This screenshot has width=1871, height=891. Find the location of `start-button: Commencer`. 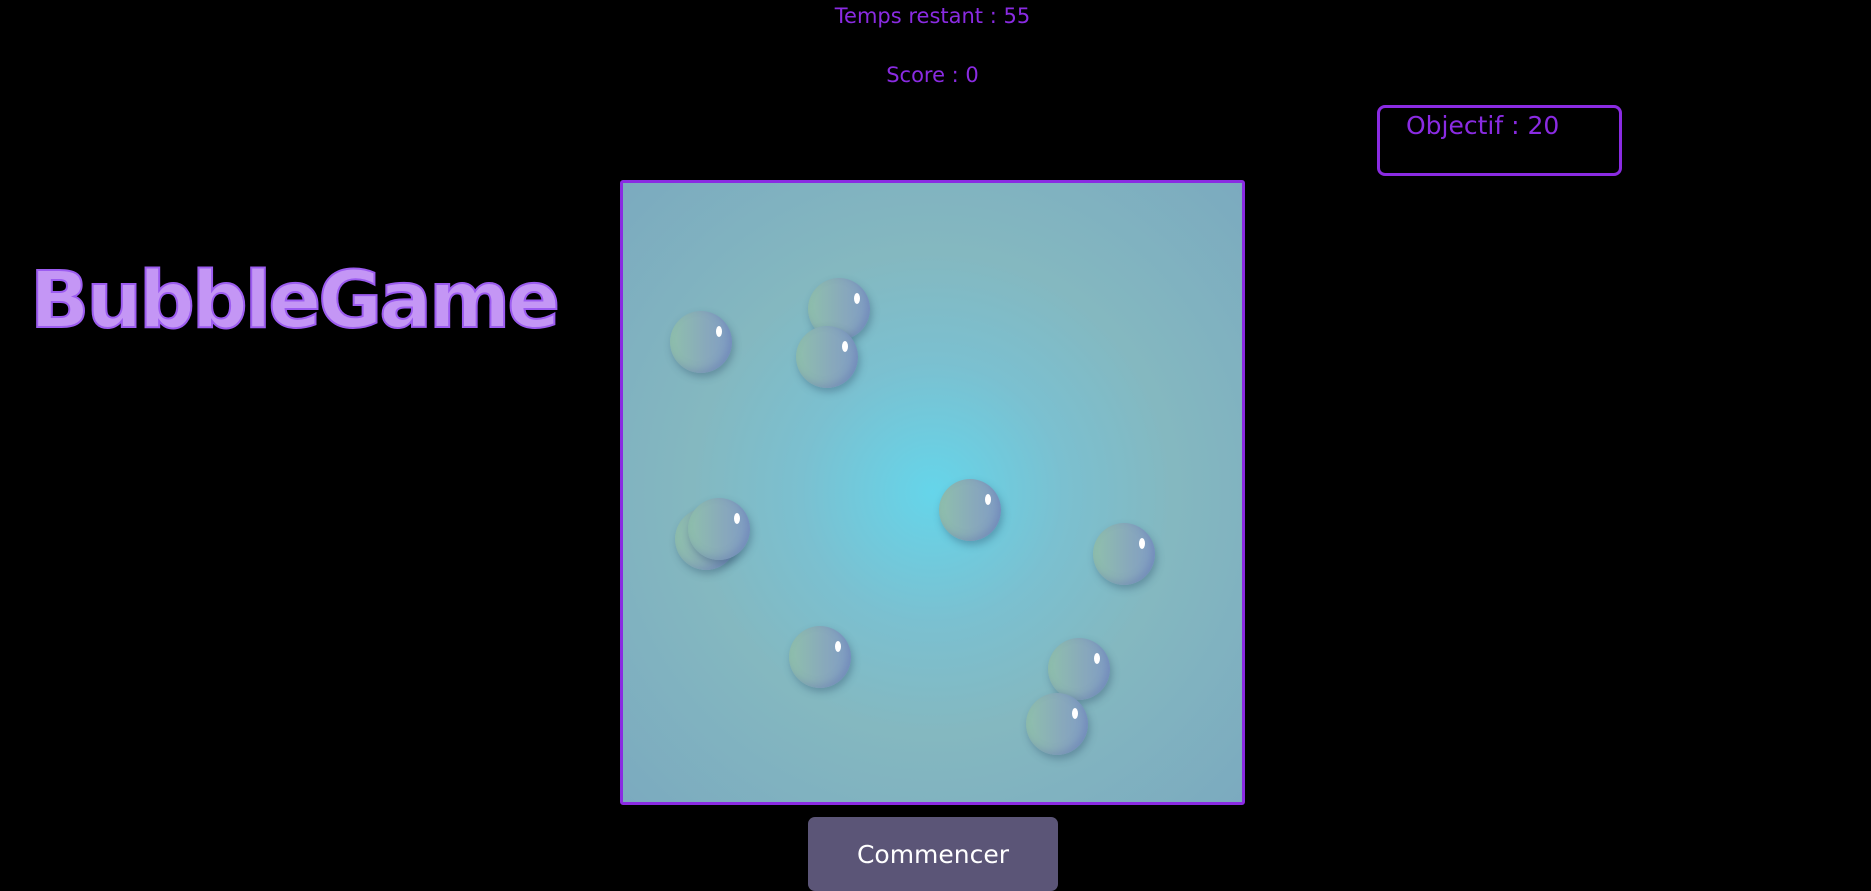

start-button: Commencer is located at coordinates (933, 854).